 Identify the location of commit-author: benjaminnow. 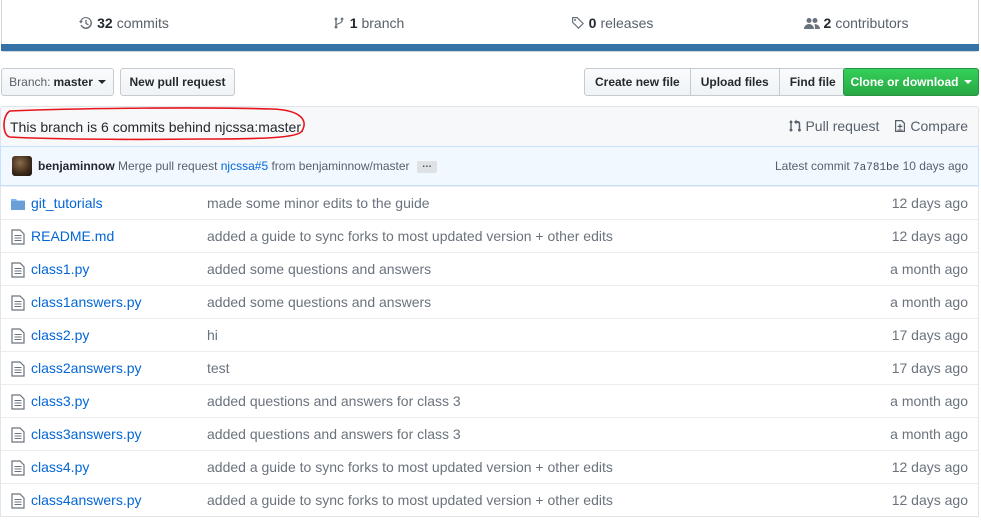
(76, 166).